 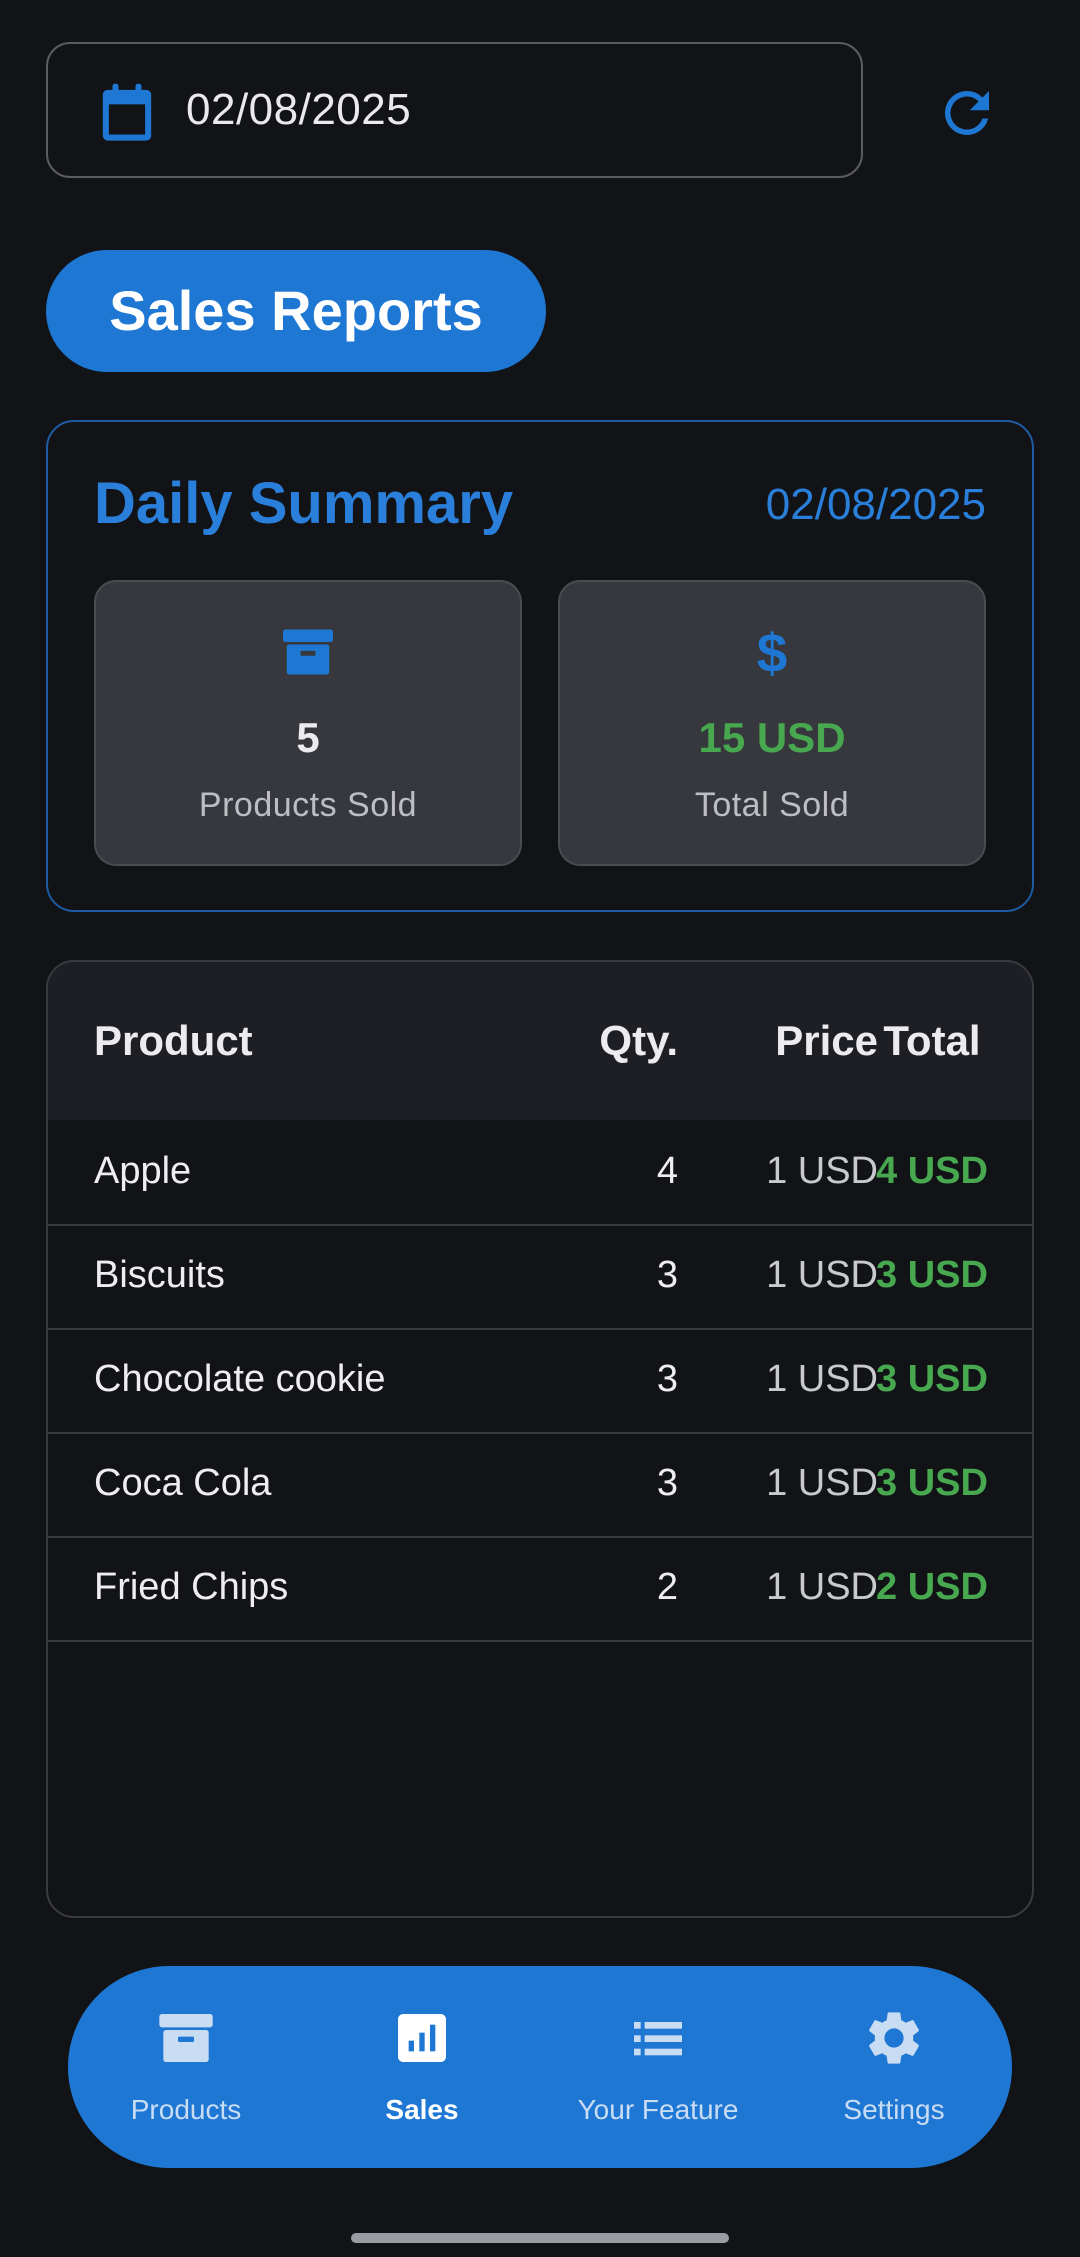 What do you see at coordinates (422, 2109) in the screenshot?
I see `nav-label: Sales` at bounding box center [422, 2109].